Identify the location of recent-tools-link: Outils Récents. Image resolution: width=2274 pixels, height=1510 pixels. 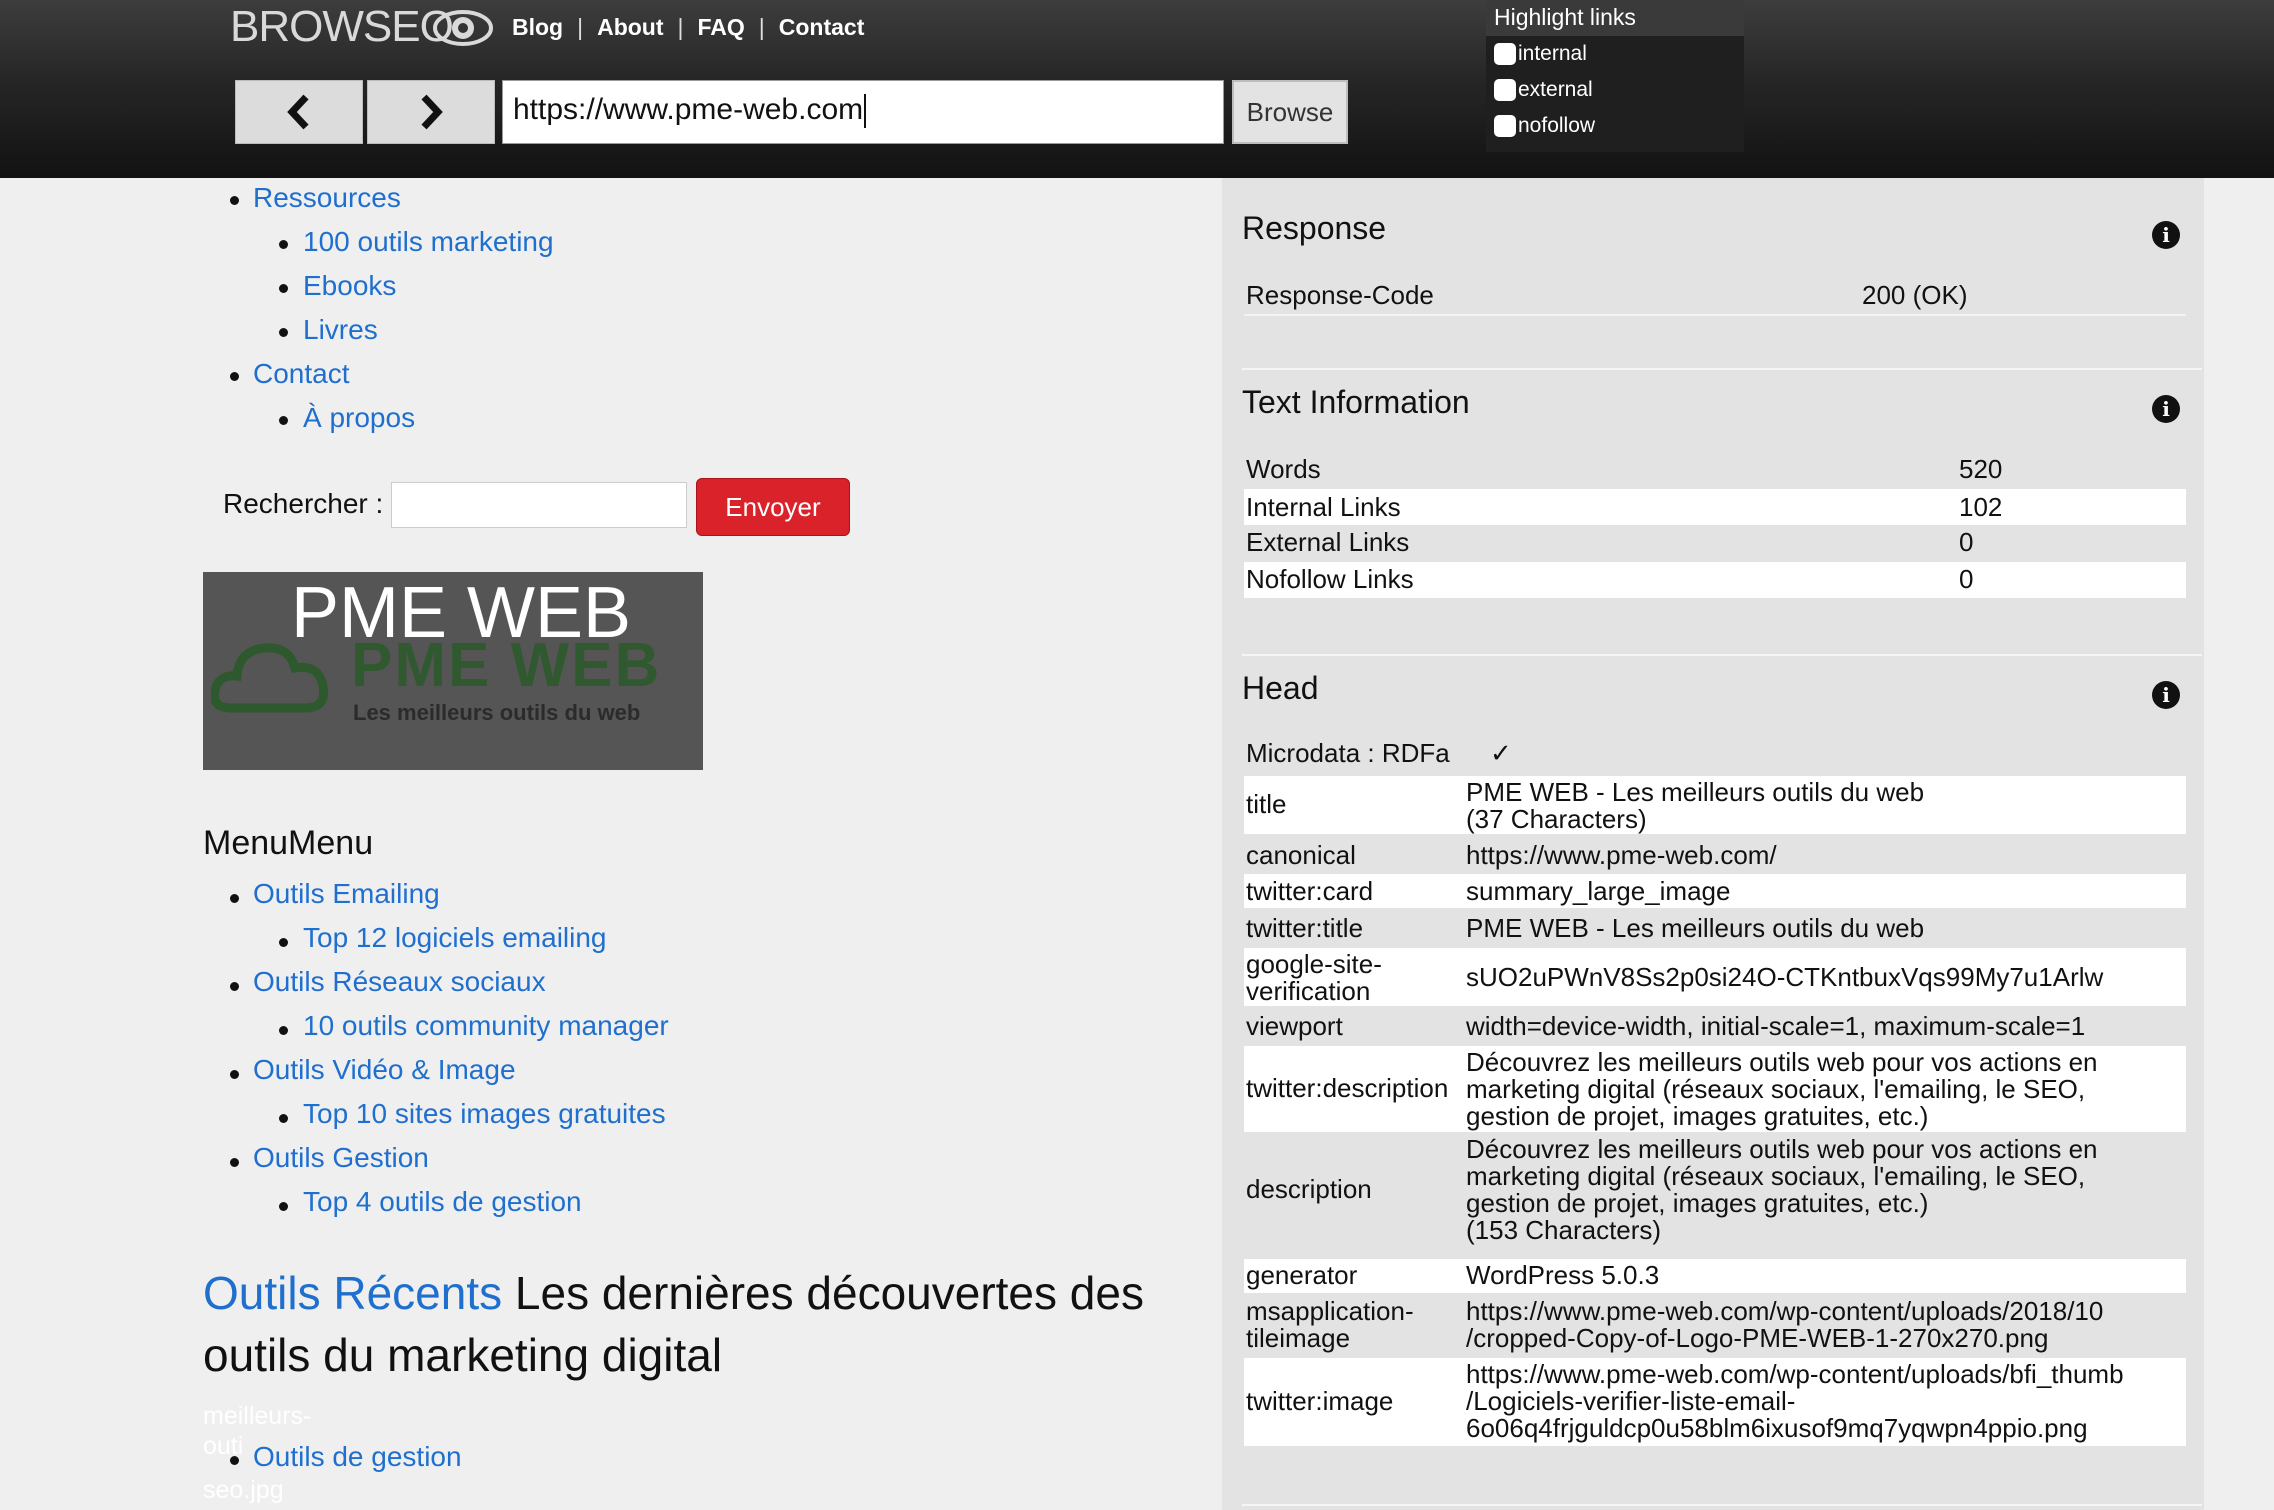
(352, 1293).